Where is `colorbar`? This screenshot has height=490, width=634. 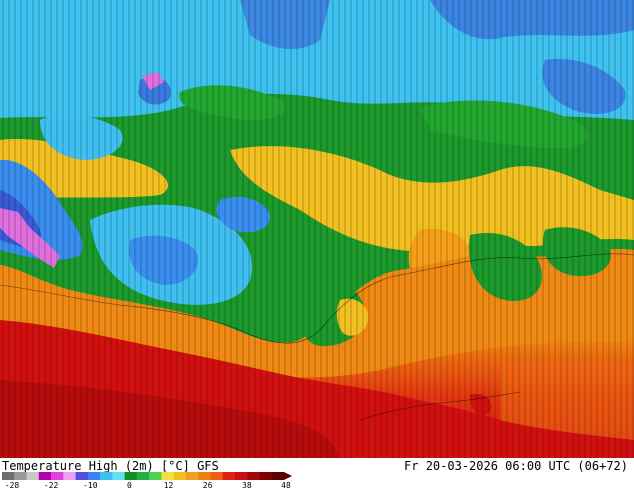 colorbar is located at coordinates (147, 476).